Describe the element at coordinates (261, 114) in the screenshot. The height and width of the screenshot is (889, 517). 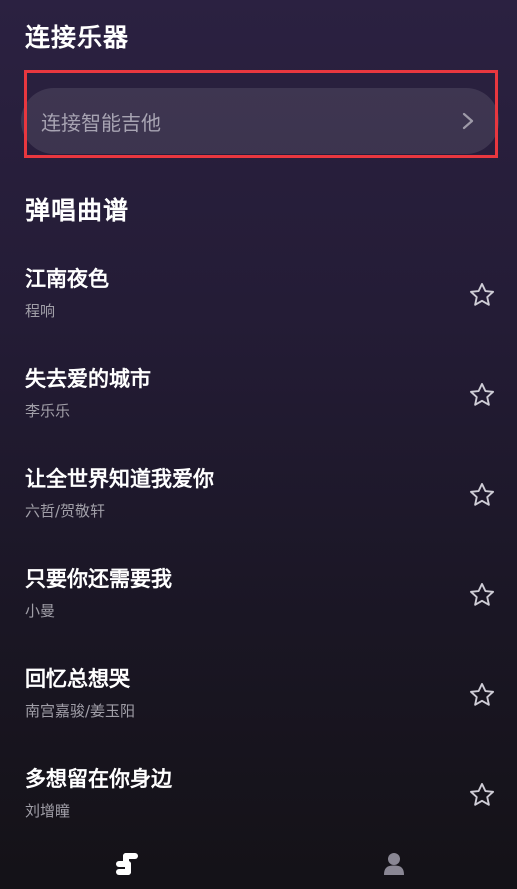
I see `highlight-box` at that location.